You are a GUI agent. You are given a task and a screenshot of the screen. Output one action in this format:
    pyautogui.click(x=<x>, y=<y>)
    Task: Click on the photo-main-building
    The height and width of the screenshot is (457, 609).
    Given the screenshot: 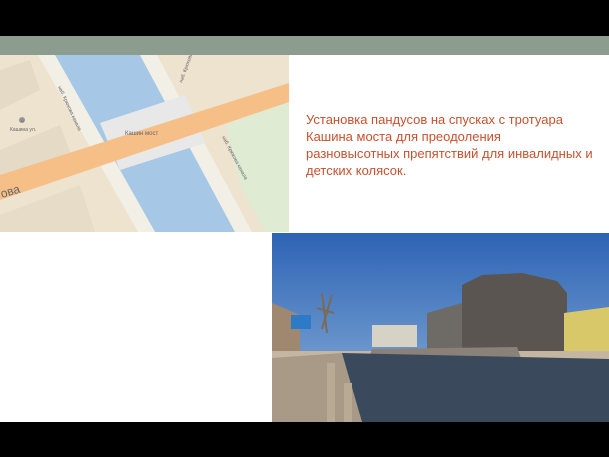 What is the action you would take?
    pyautogui.click(x=514, y=315)
    